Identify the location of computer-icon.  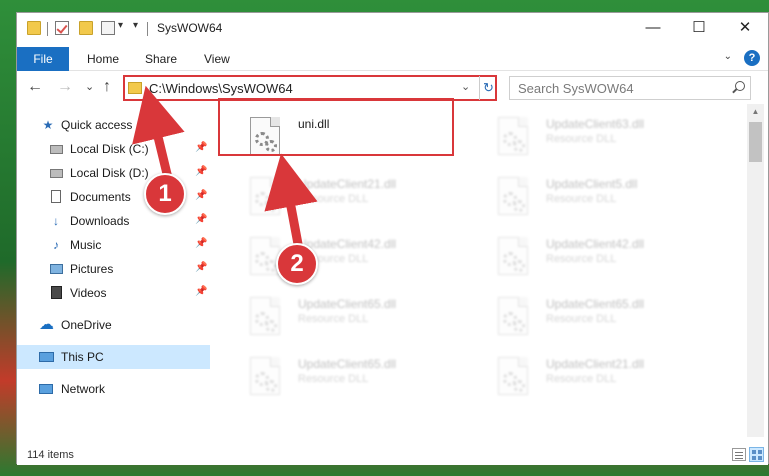
(46, 357).